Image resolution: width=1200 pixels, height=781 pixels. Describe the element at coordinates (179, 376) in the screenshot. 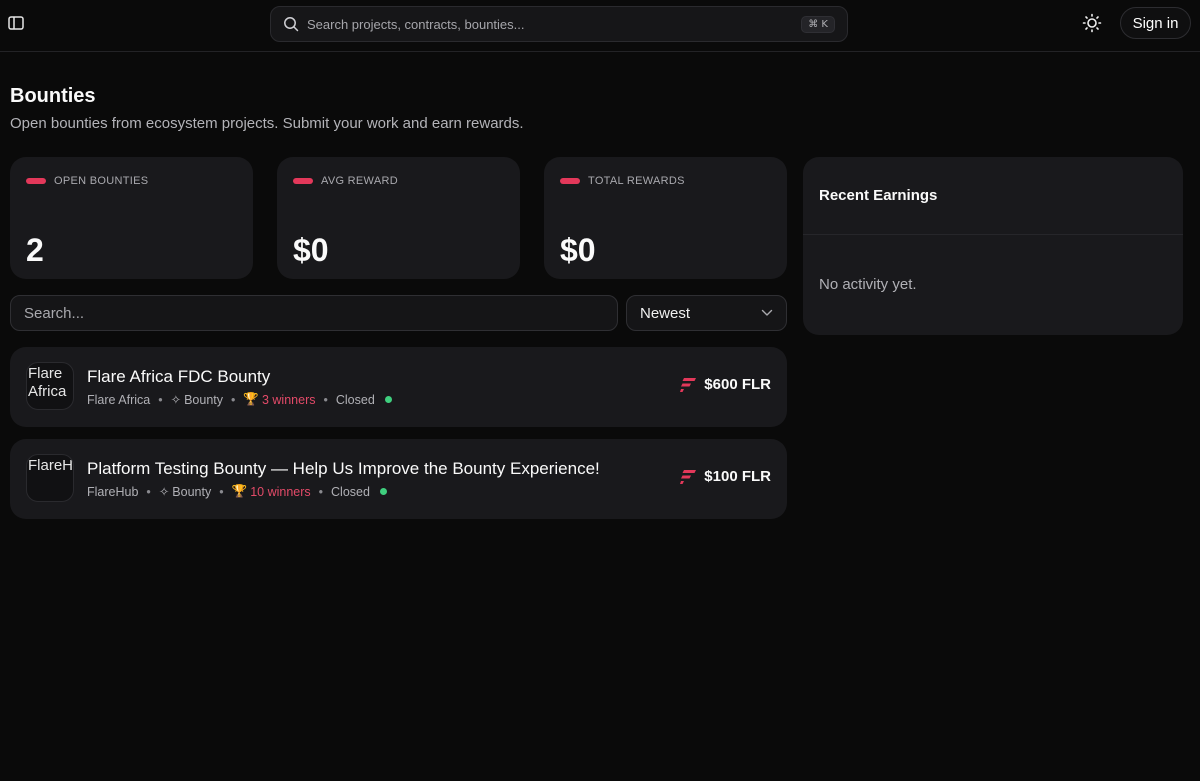

I see `bounty-title: Flare Africa FDC Bounty` at that location.